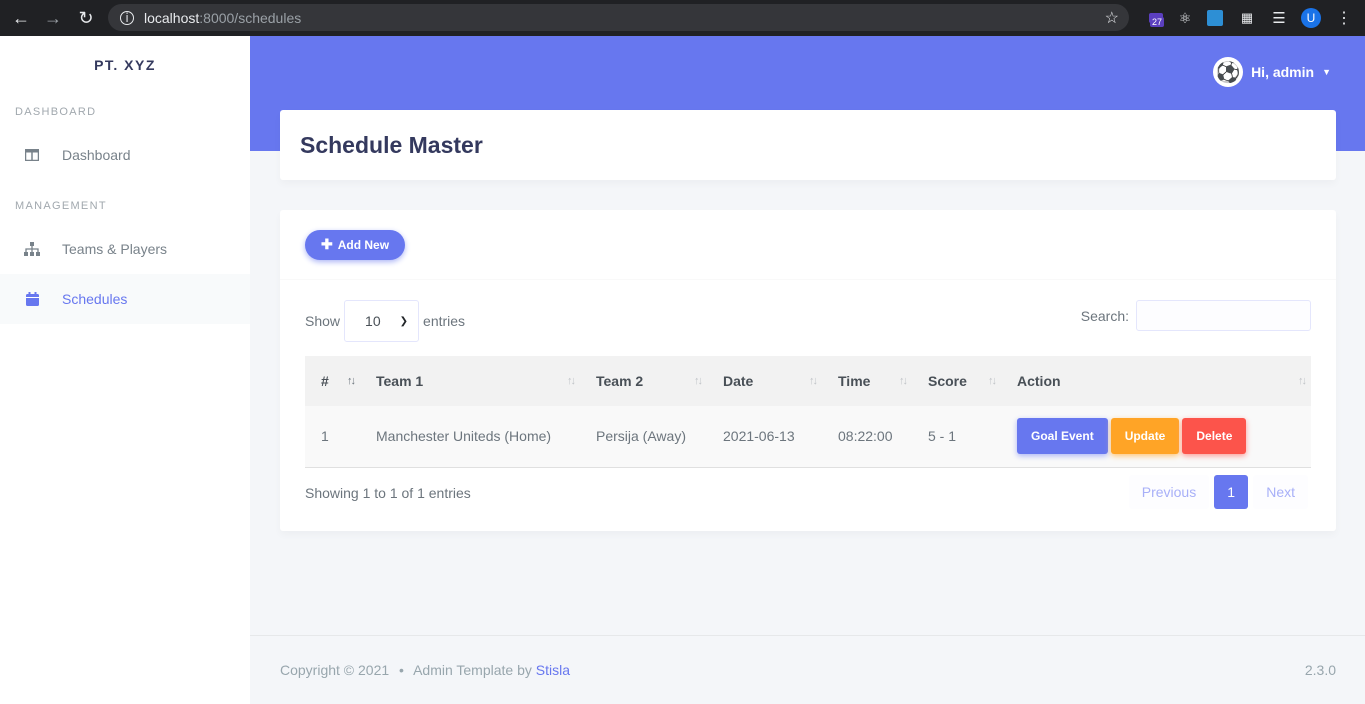 The height and width of the screenshot is (704, 1365). Describe the element at coordinates (956, 381) in the screenshot. I see `column-header-score: Score ↑↓` at that location.